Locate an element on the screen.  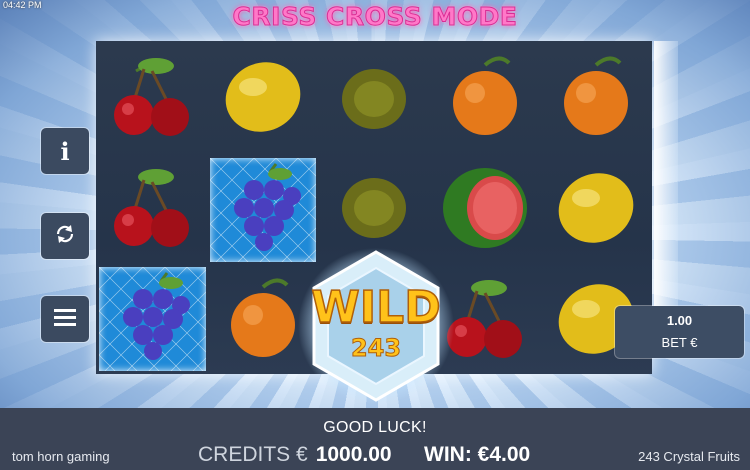
symbol-wild: WILD 243 is located at coordinates (376, 325).